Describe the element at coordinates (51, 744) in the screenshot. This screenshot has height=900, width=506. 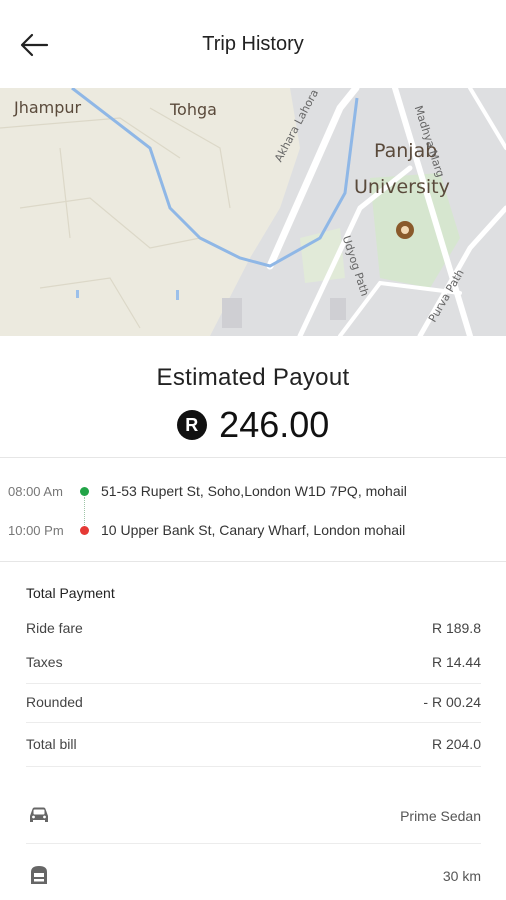
I see `total-bill-label: Total bill` at that location.